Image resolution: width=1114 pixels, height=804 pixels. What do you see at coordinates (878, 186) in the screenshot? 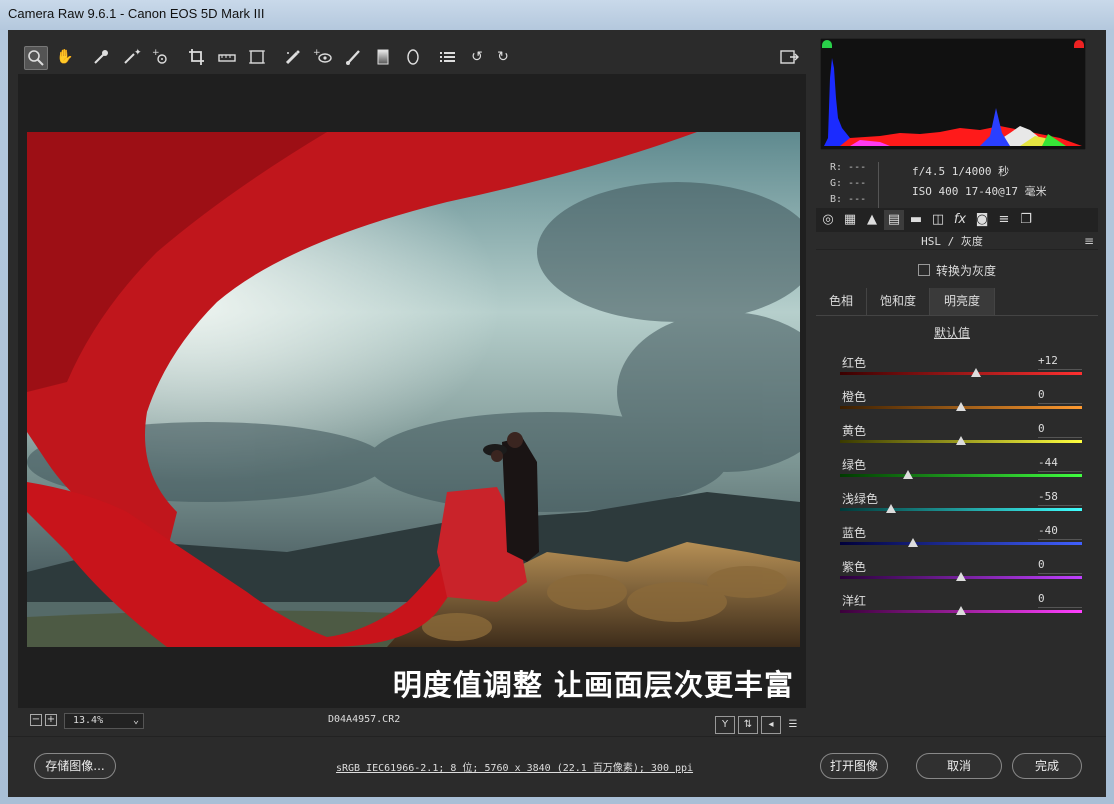
I see `divider` at bounding box center [878, 186].